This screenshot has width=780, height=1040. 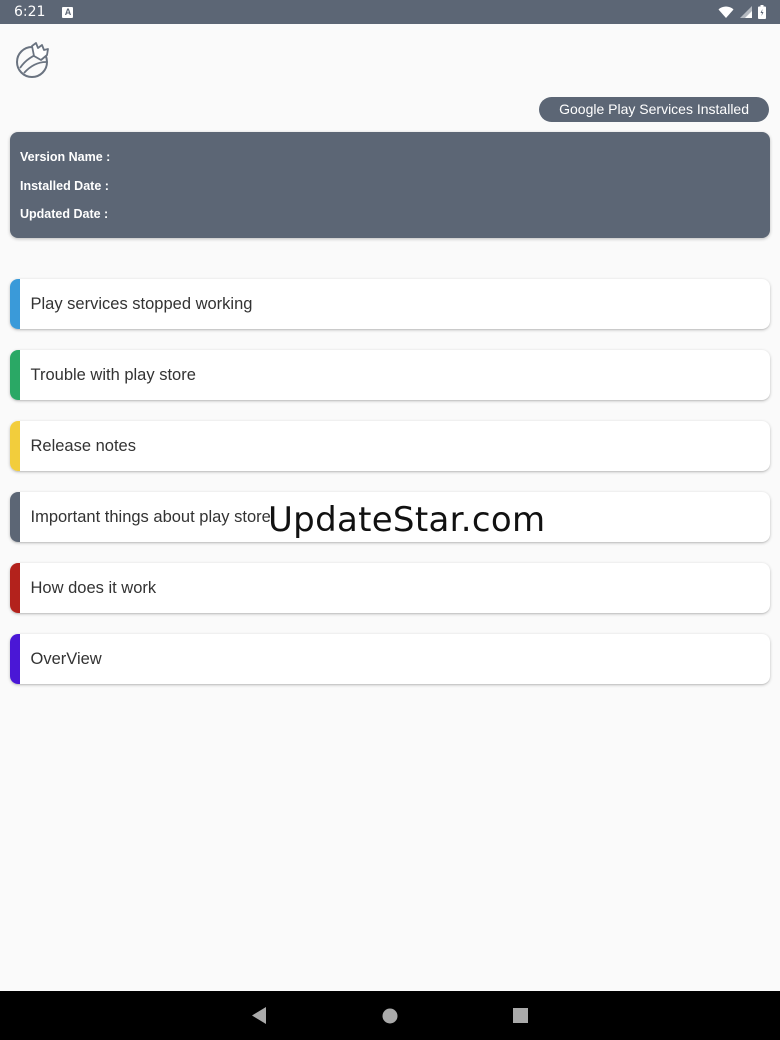 What do you see at coordinates (390, 375) in the screenshot?
I see `menu-item-trouble-play-store: Trouble with play store` at bounding box center [390, 375].